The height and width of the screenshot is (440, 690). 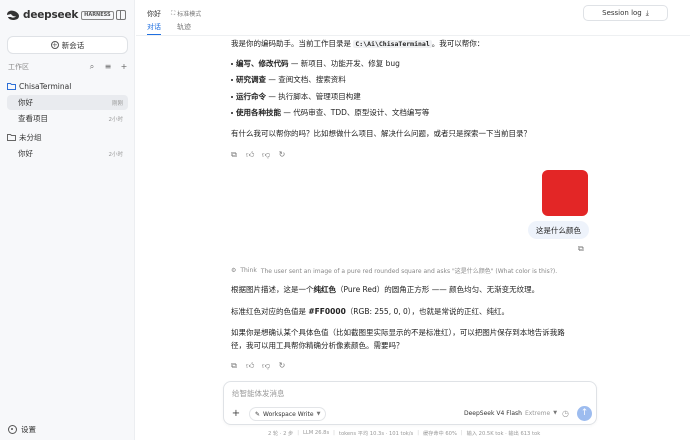 I want to click on sidebar-collapse-icon, so click(x=121, y=15).